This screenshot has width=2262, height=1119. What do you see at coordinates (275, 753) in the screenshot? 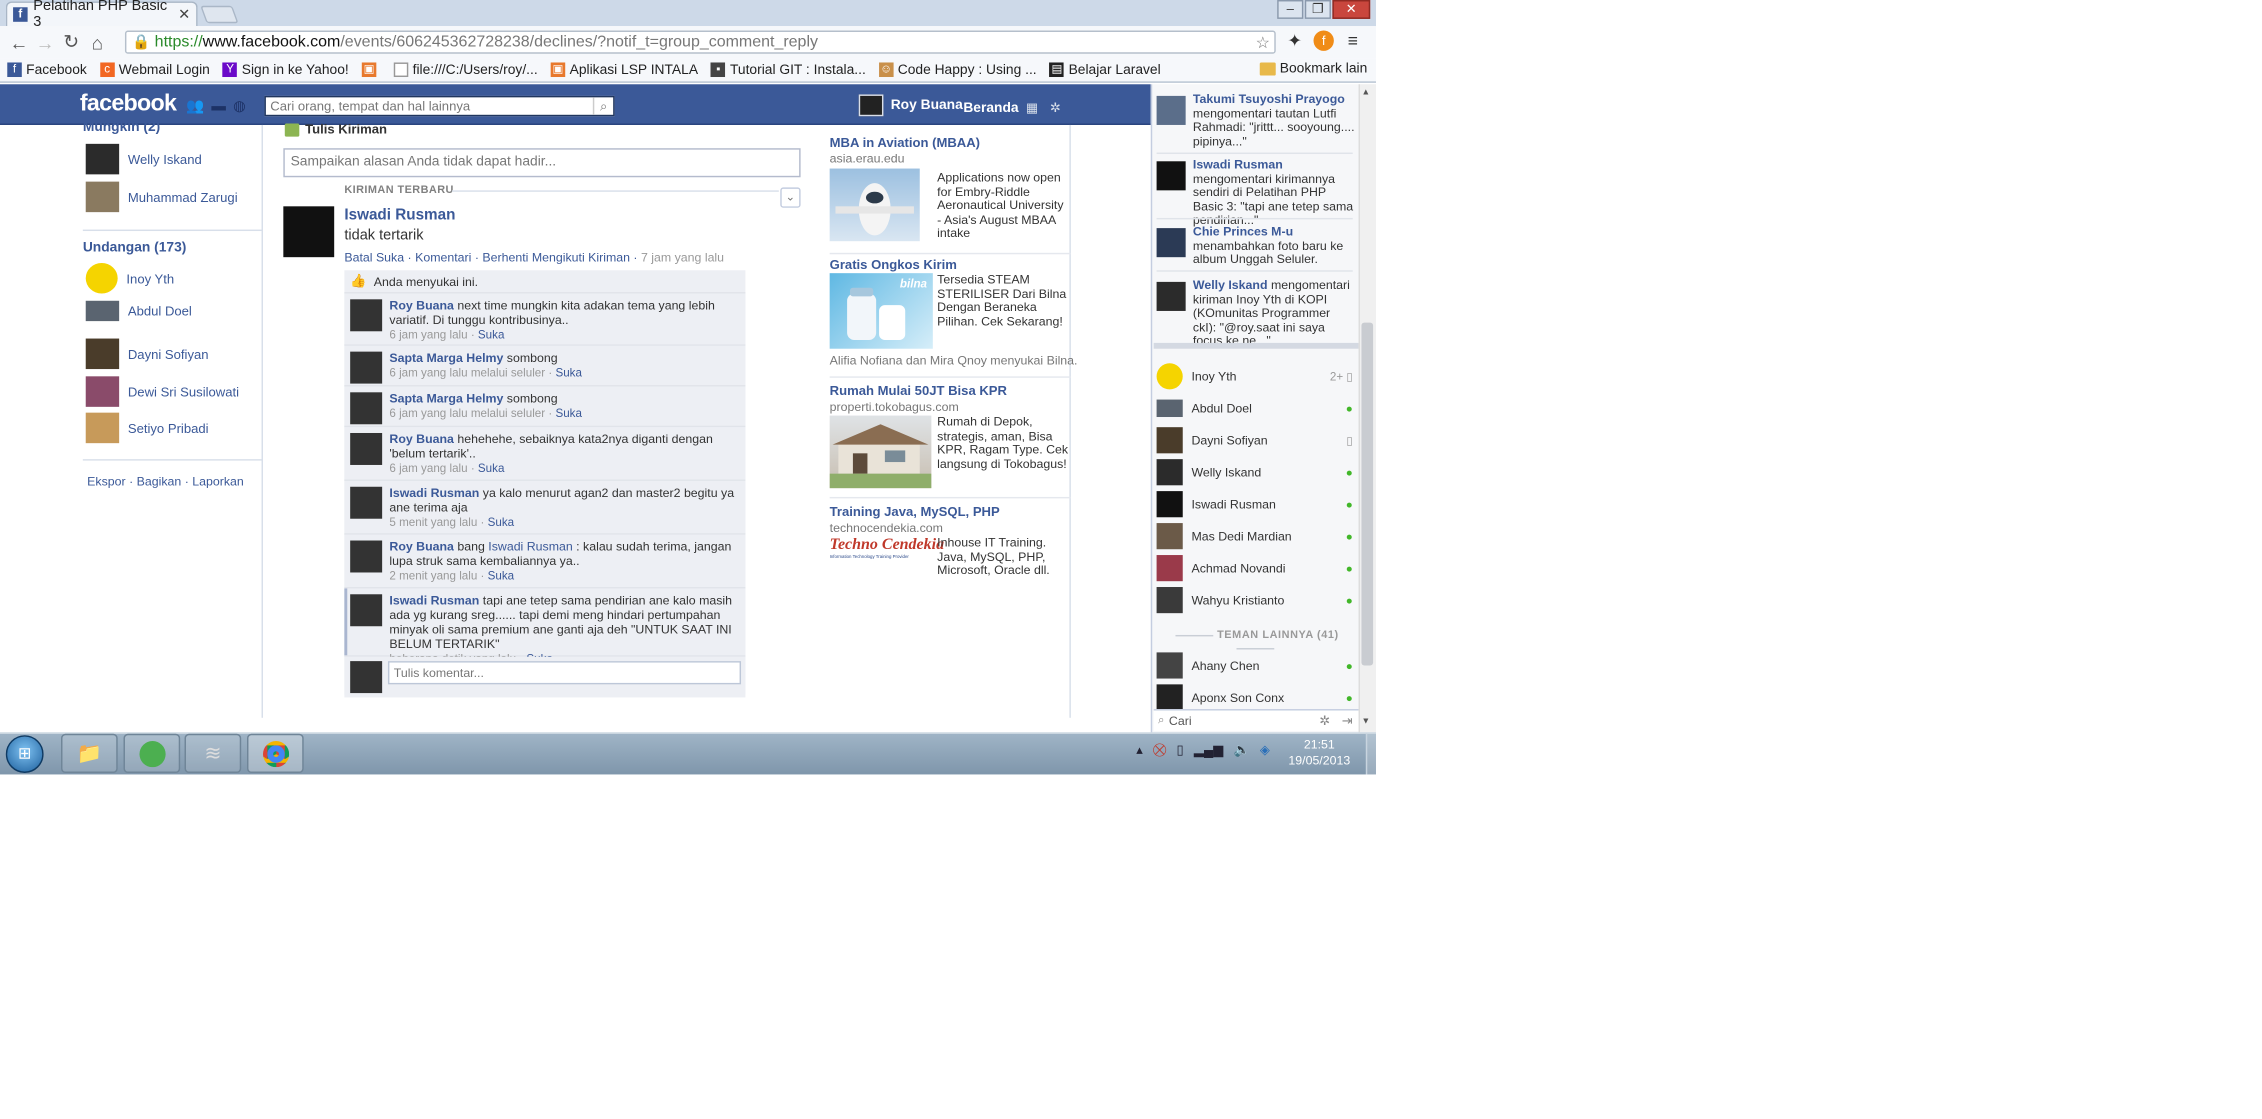
I see `chrome-taskbar-button` at bounding box center [275, 753].